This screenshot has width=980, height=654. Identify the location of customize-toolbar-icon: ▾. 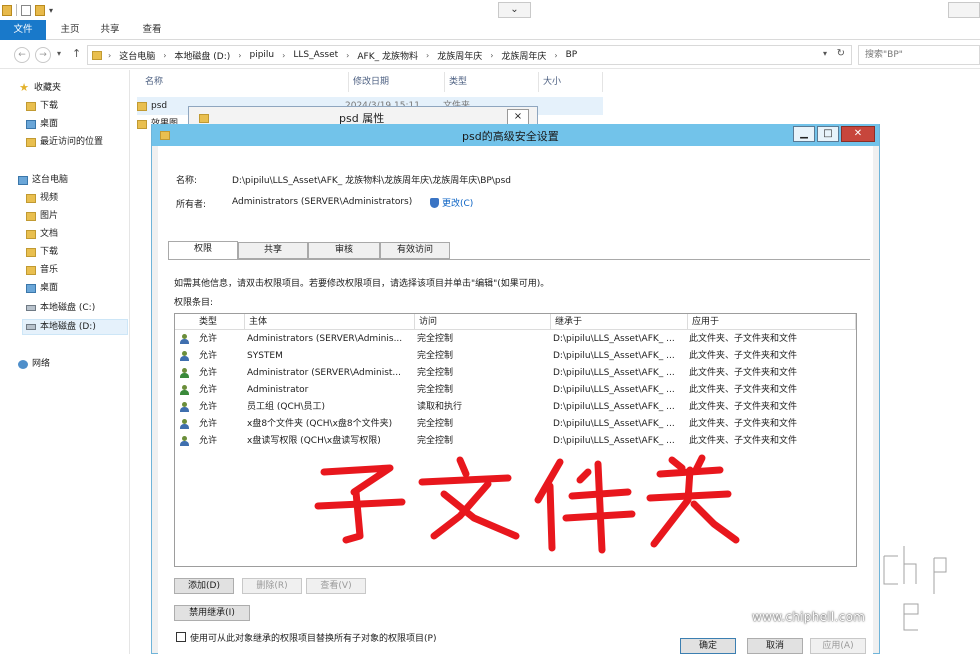
(51, 10).